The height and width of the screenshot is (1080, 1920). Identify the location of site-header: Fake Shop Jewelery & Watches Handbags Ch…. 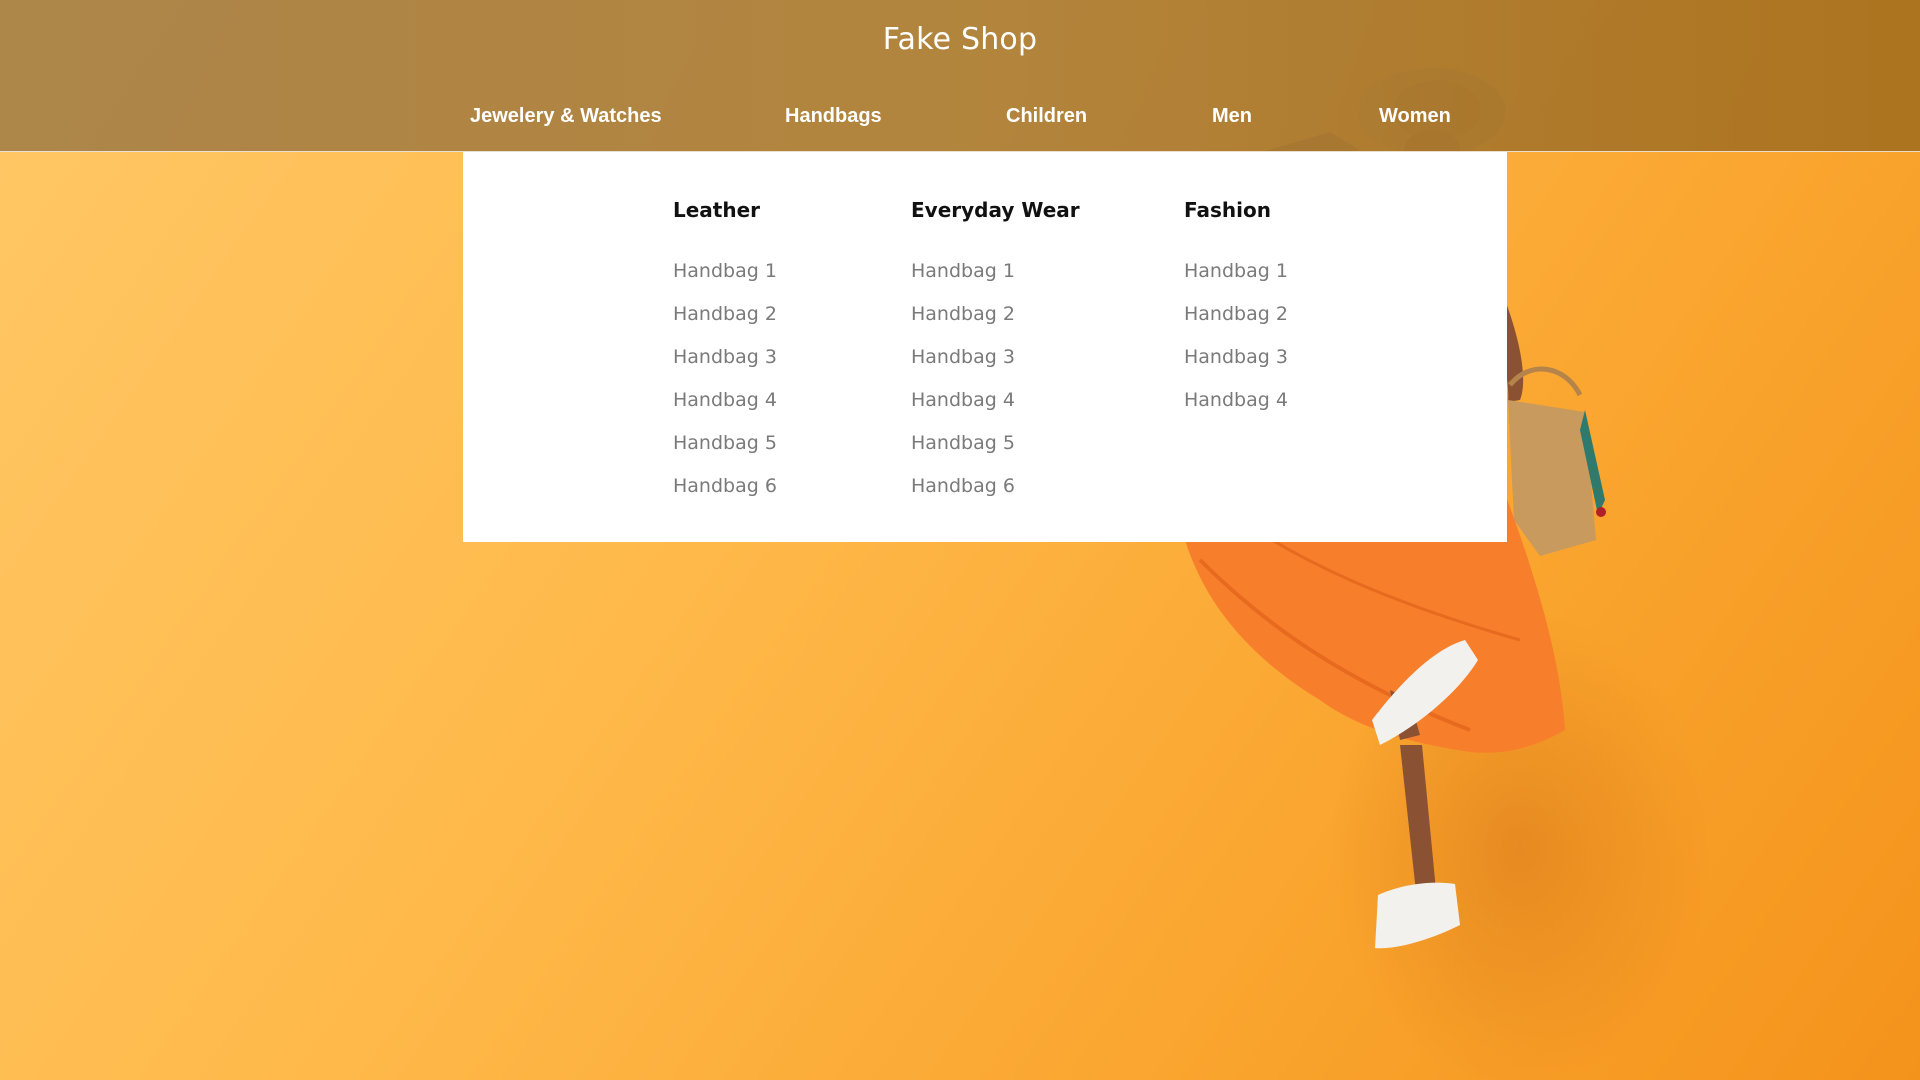
(960, 76).